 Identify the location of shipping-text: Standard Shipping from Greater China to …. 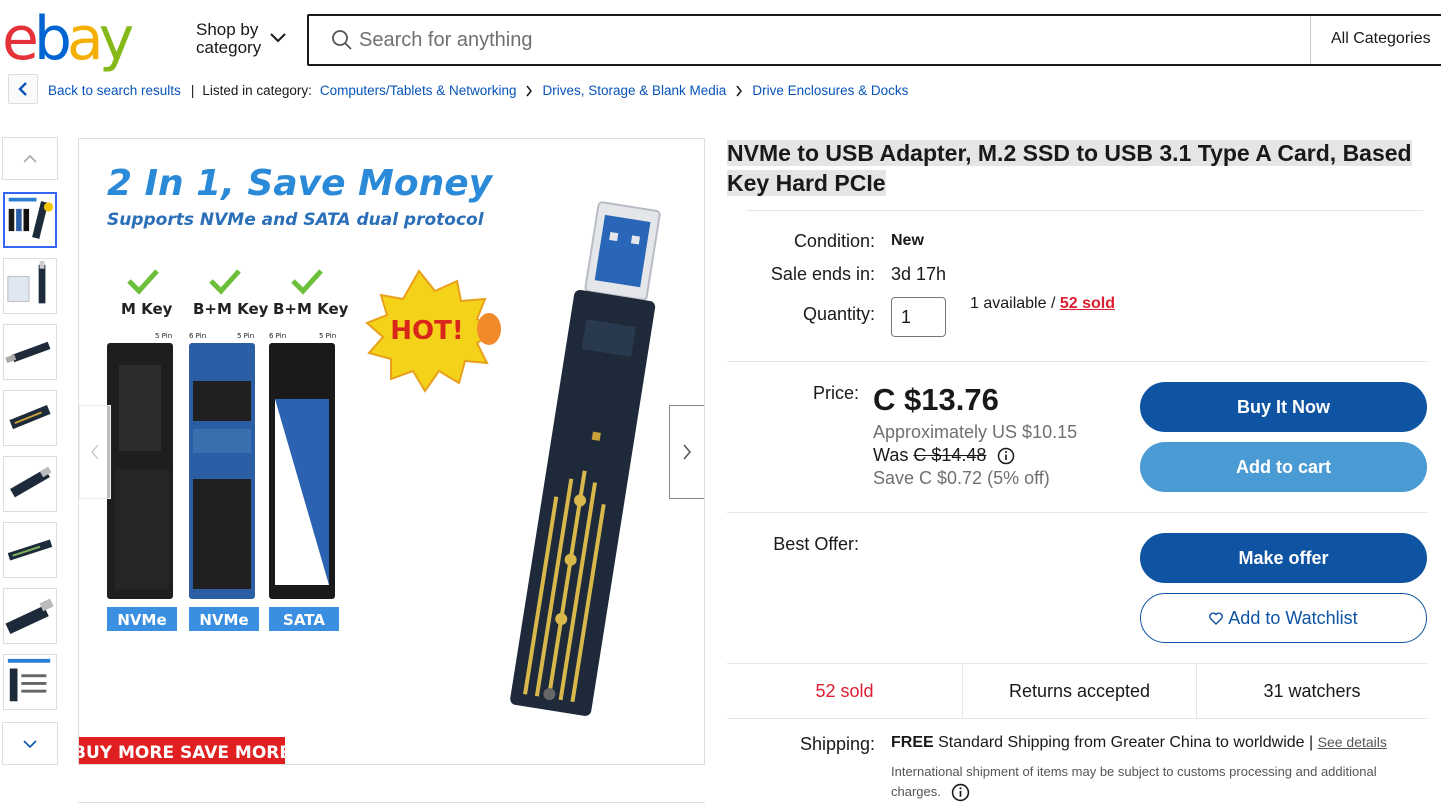
(1121, 742).